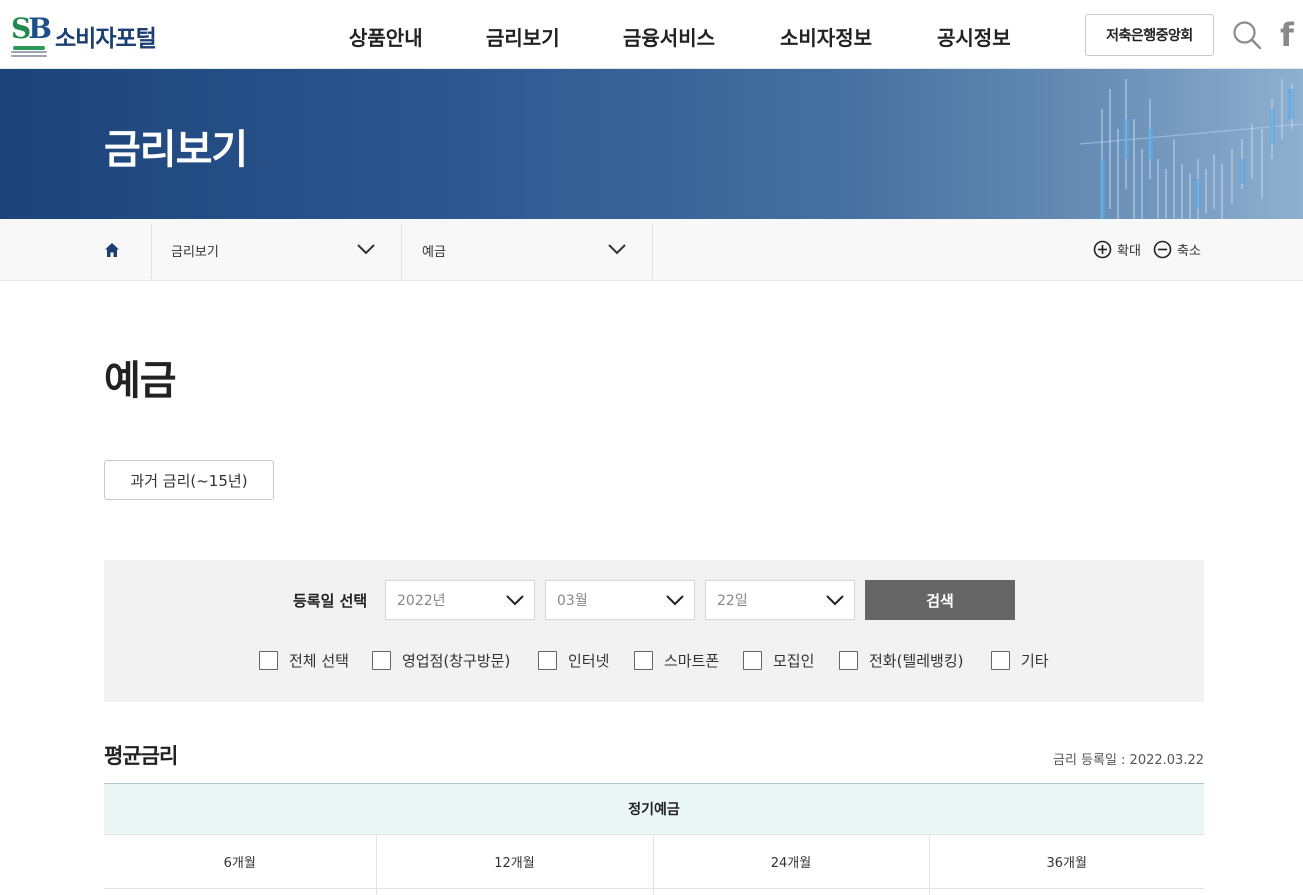 The height and width of the screenshot is (895, 1303). Describe the element at coordinates (29, 48) in the screenshot. I see `logo-leaf` at that location.